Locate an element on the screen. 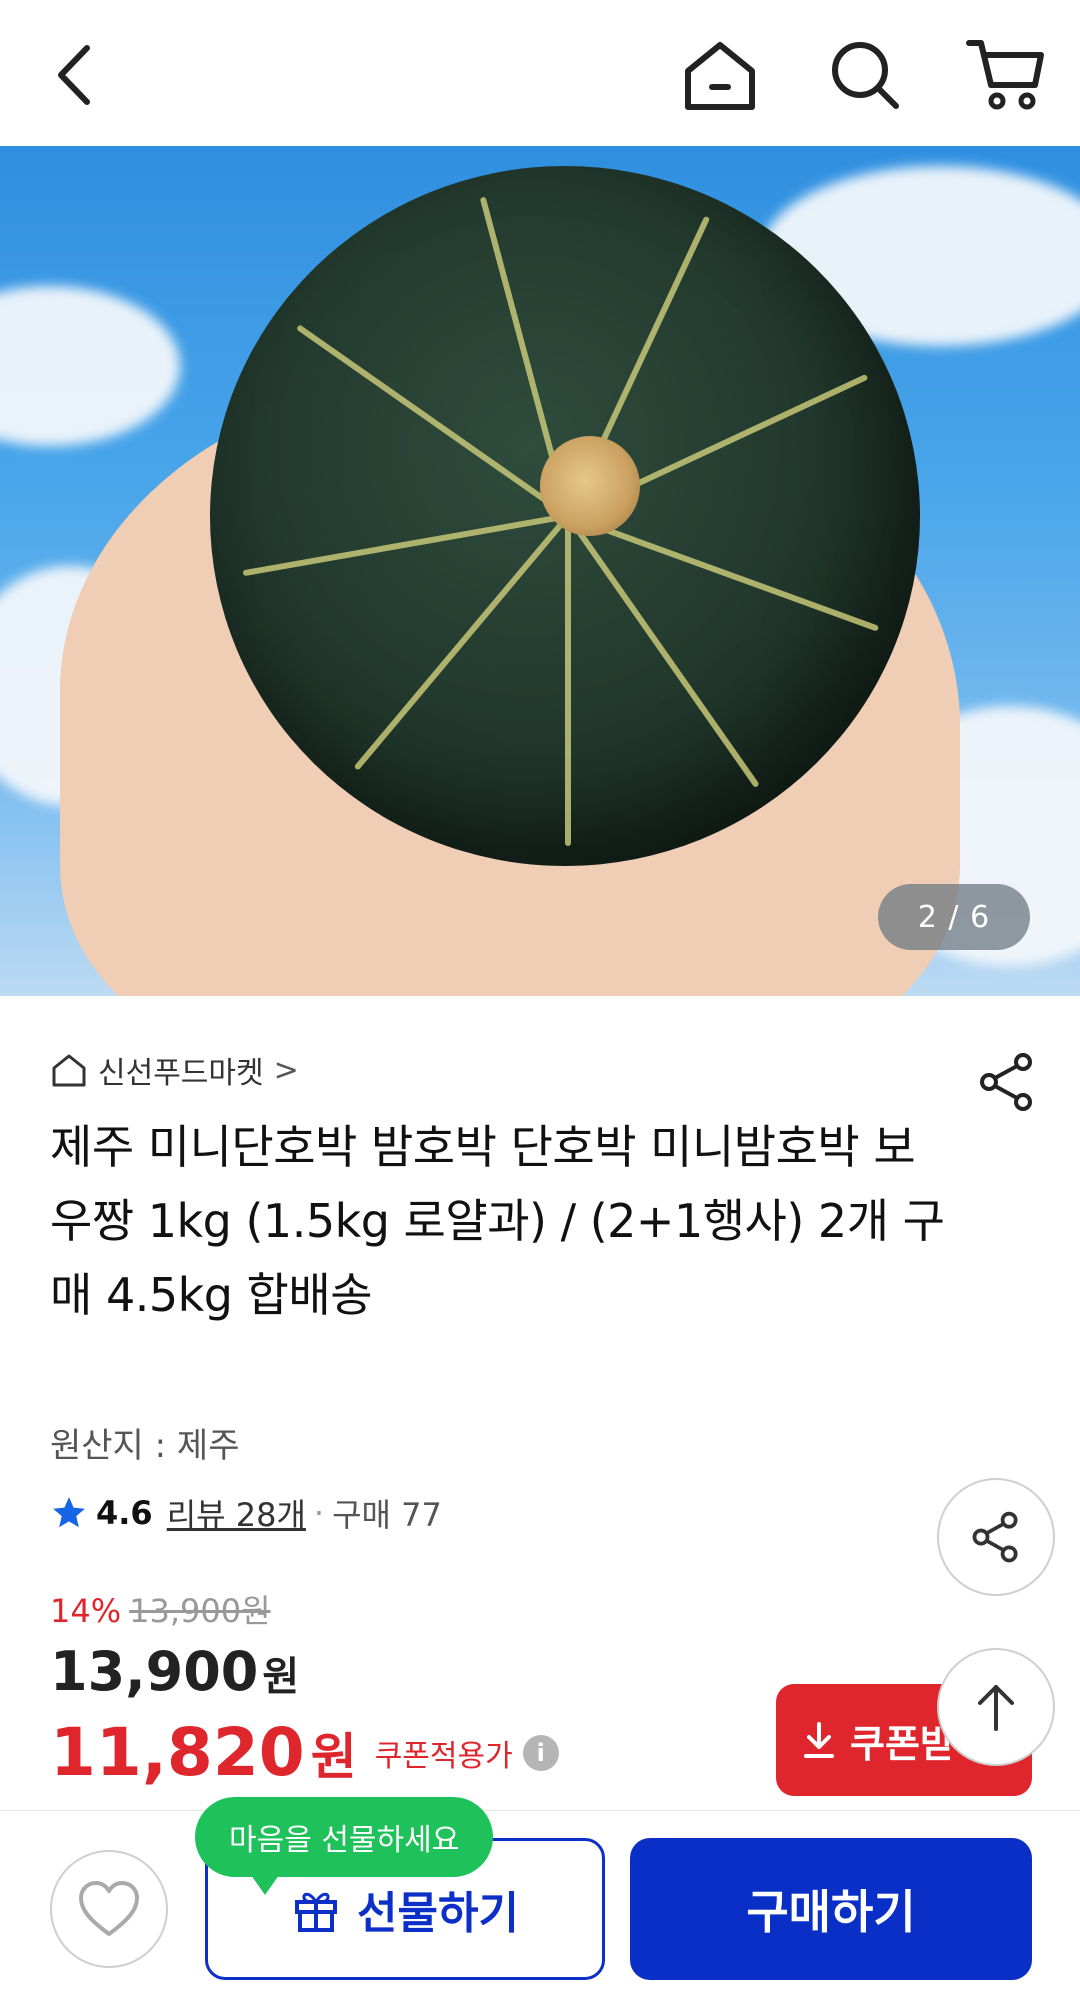 This screenshot has width=1080, height=2007. coupon-price-label: 쿠폰적용가 is located at coordinates (443, 1756).